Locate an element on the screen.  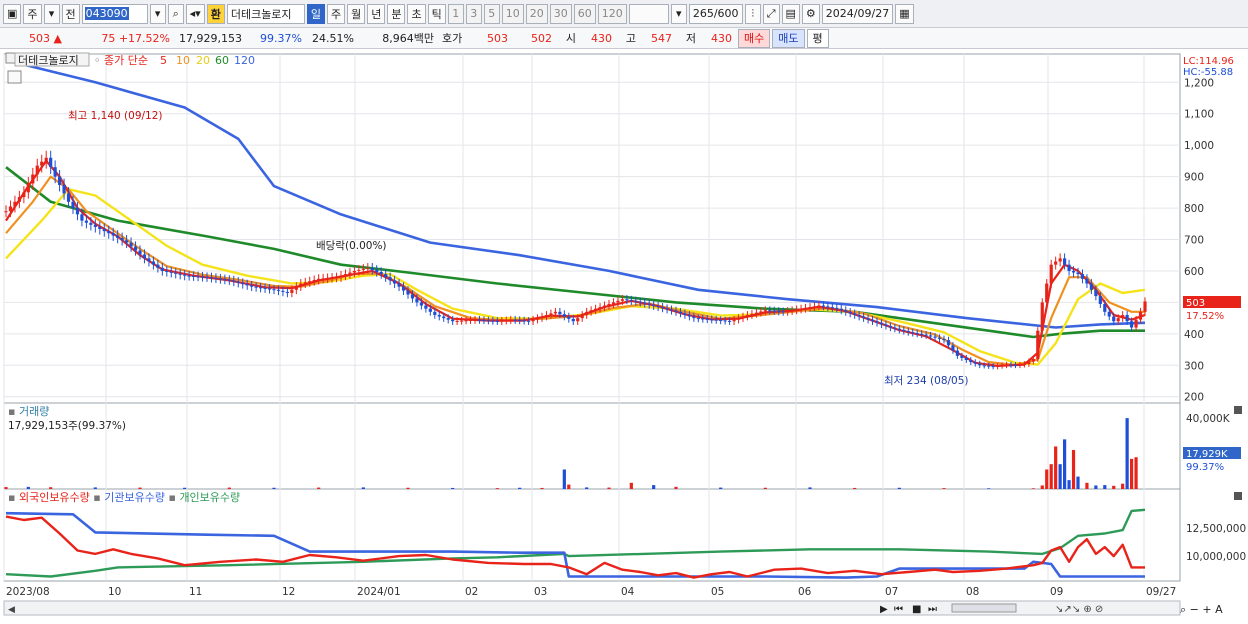
interval-30: 30 is located at coordinates (560, 13).